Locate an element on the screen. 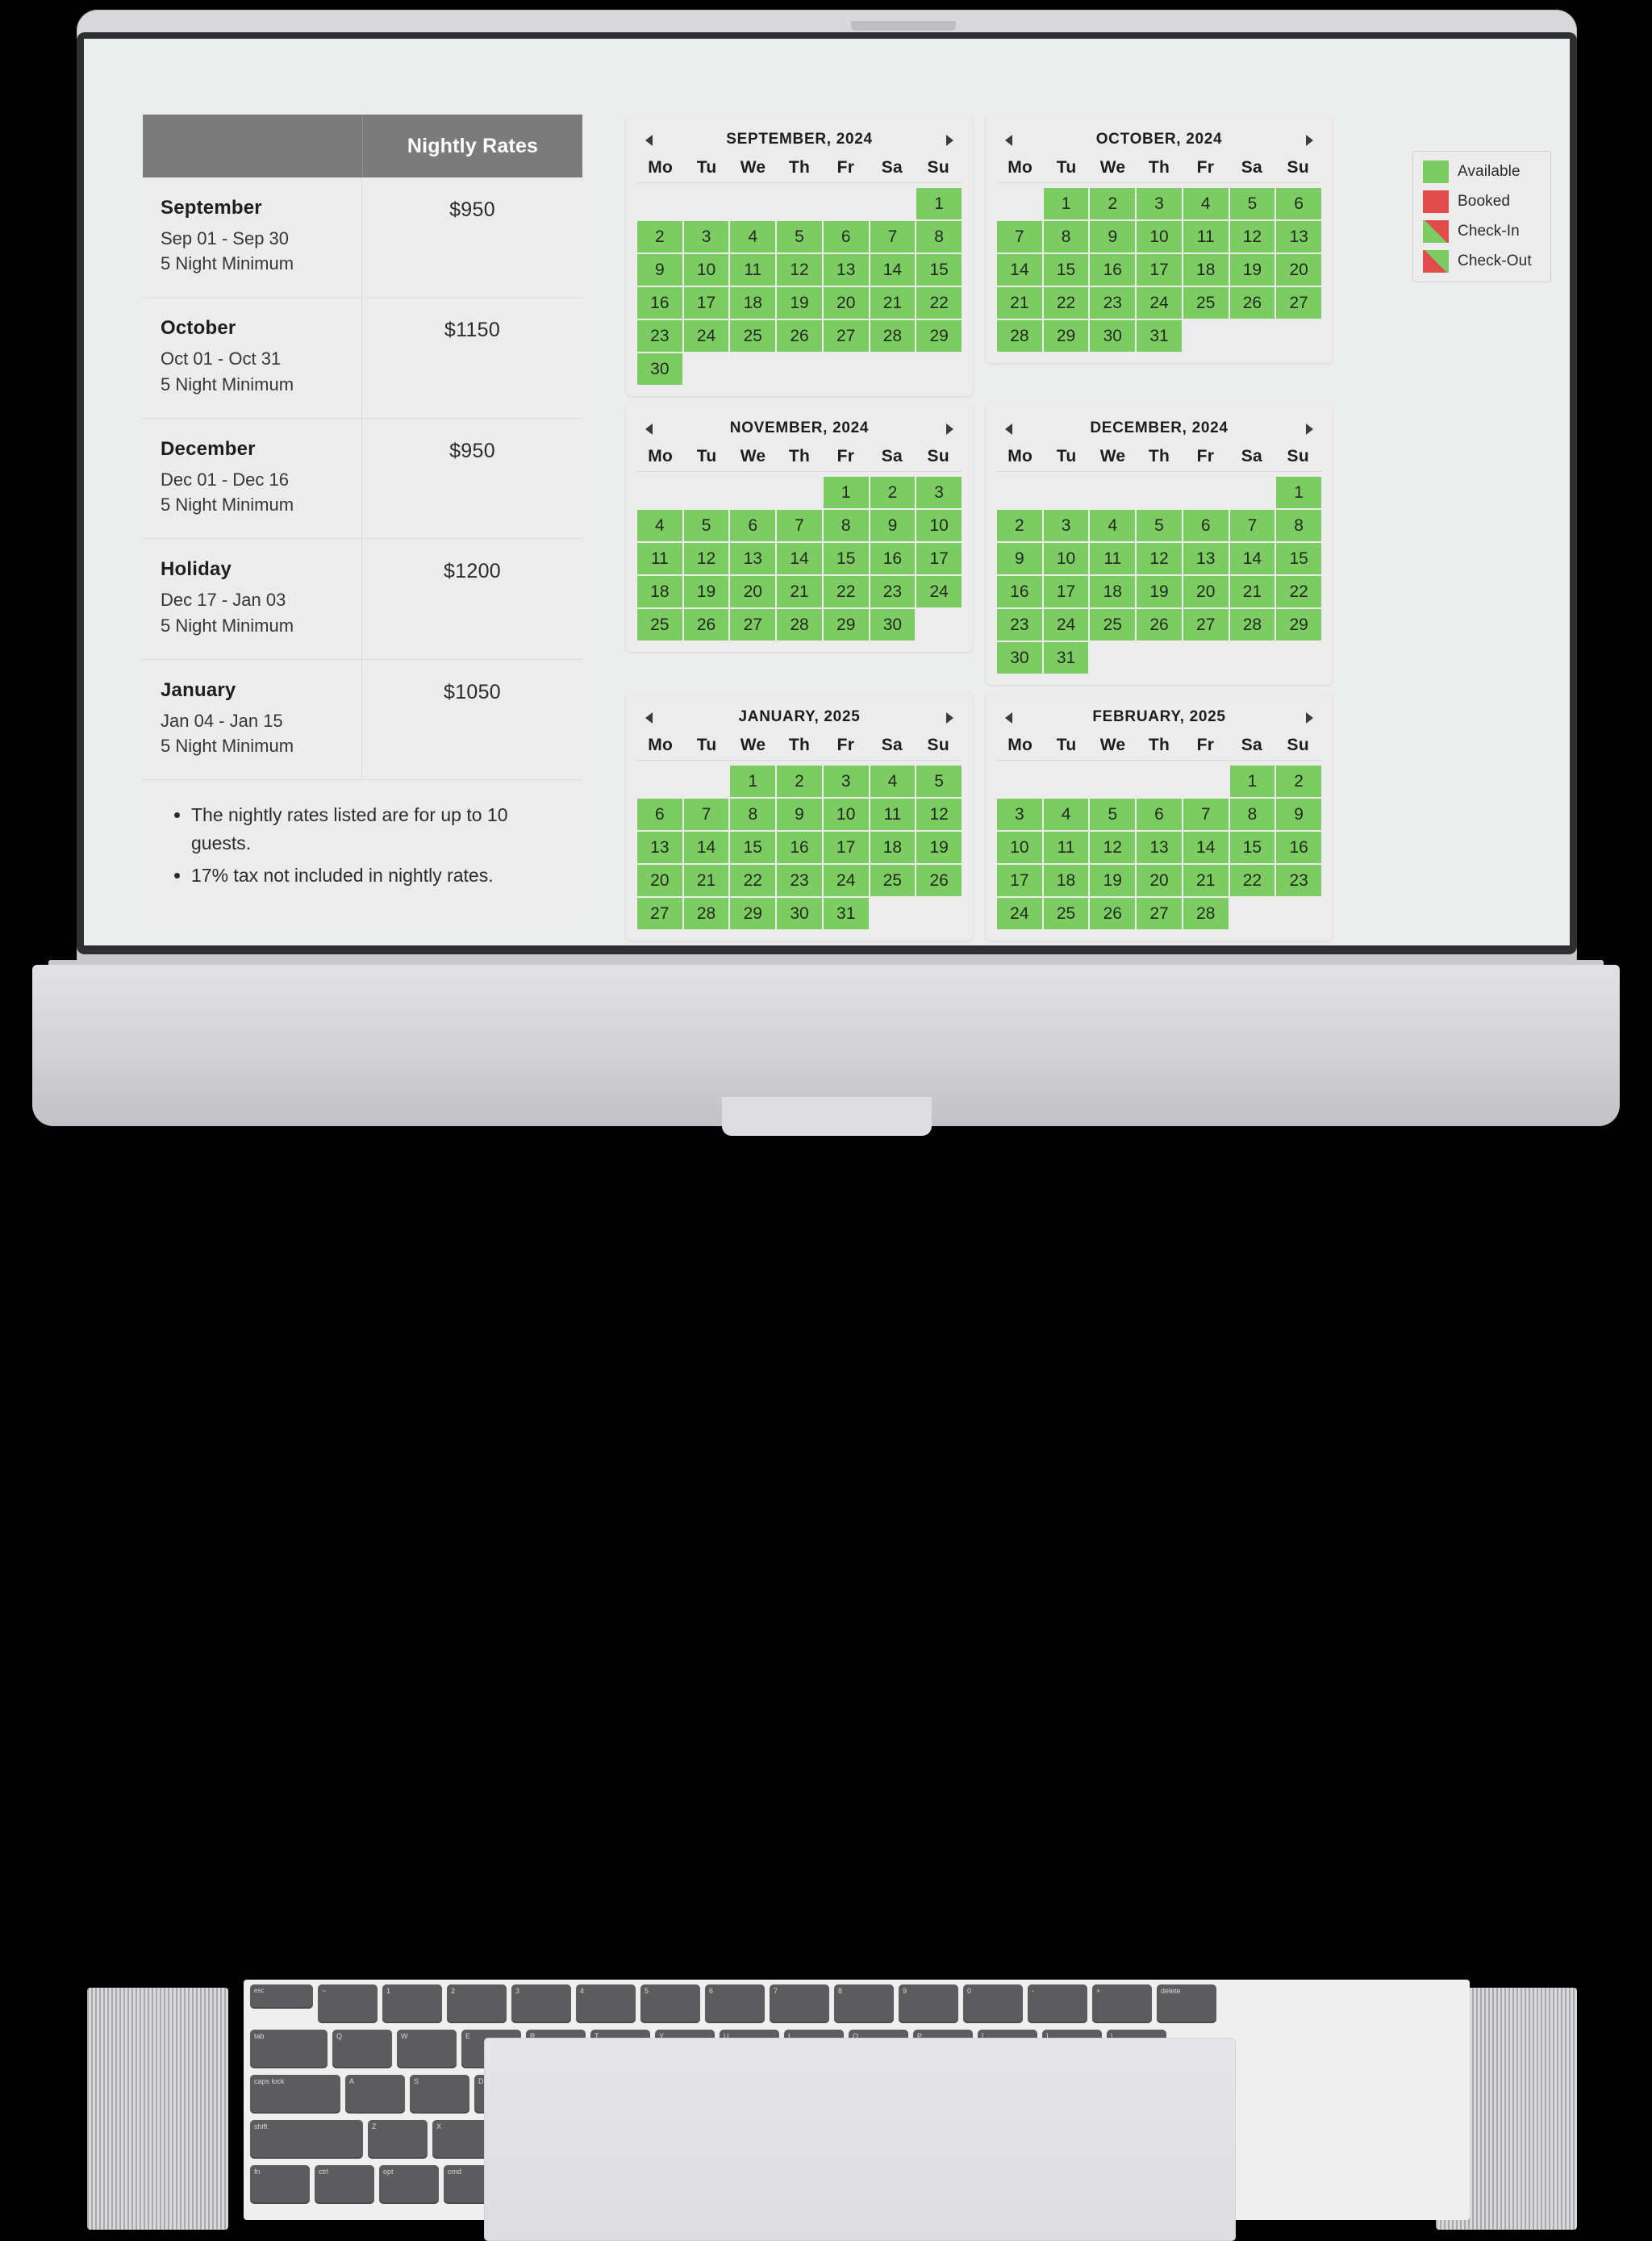 This screenshot has width=1652, height=2241. calendar-day-cell: 14 is located at coordinates (706, 848).